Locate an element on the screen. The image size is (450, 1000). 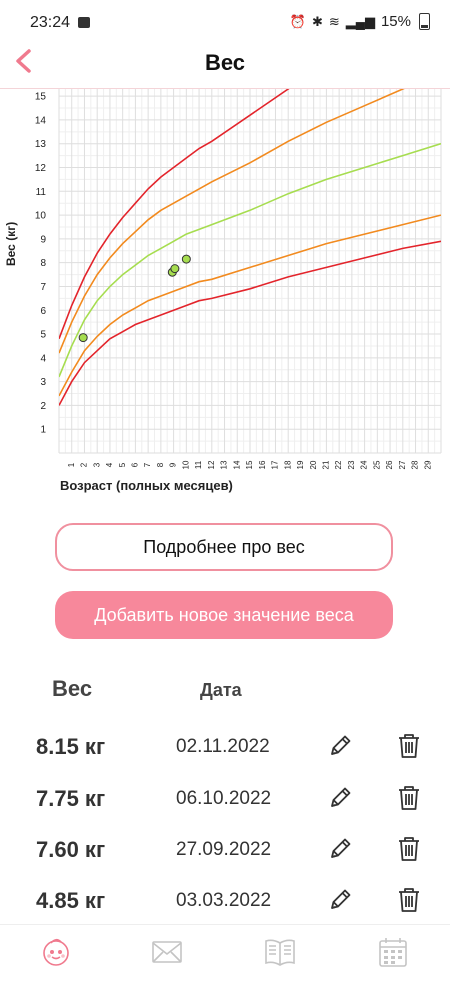
x-tick-label: 1 is located at coordinates (71, 464).